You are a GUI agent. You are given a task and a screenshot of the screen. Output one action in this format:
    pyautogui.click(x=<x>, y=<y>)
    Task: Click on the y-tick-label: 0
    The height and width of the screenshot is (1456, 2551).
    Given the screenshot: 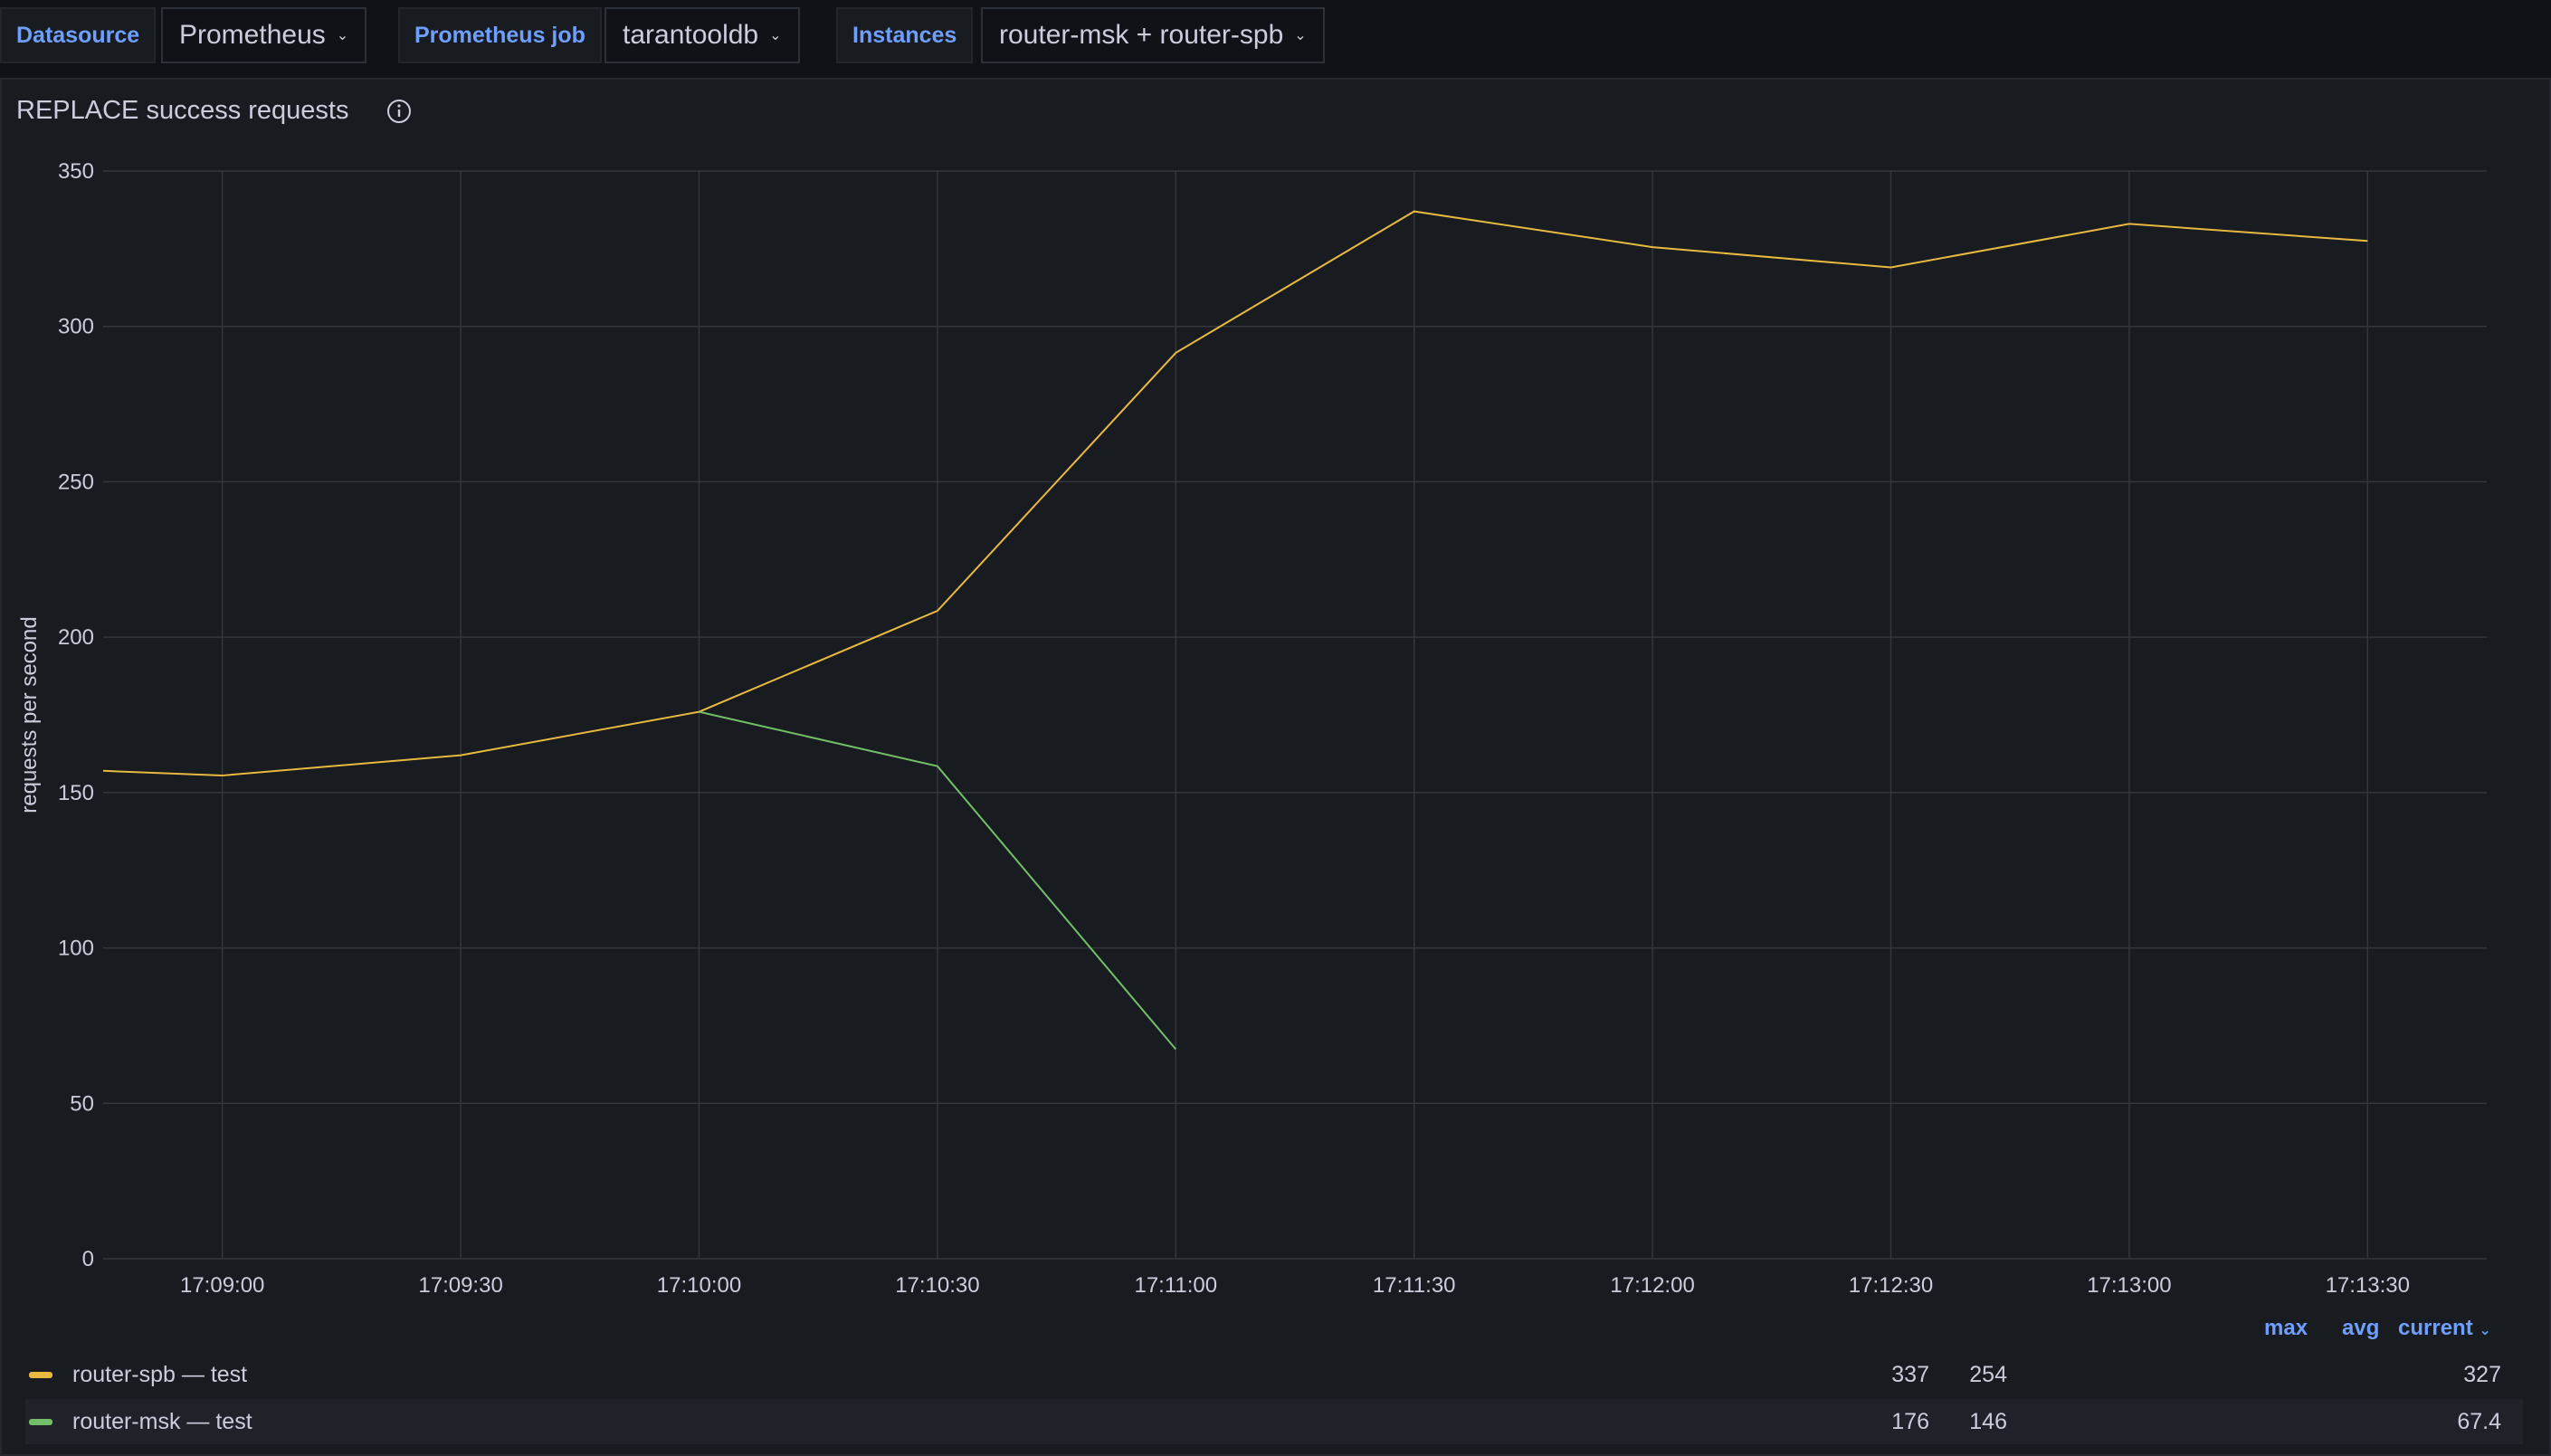 What is the action you would take?
    pyautogui.click(x=88, y=1259)
    